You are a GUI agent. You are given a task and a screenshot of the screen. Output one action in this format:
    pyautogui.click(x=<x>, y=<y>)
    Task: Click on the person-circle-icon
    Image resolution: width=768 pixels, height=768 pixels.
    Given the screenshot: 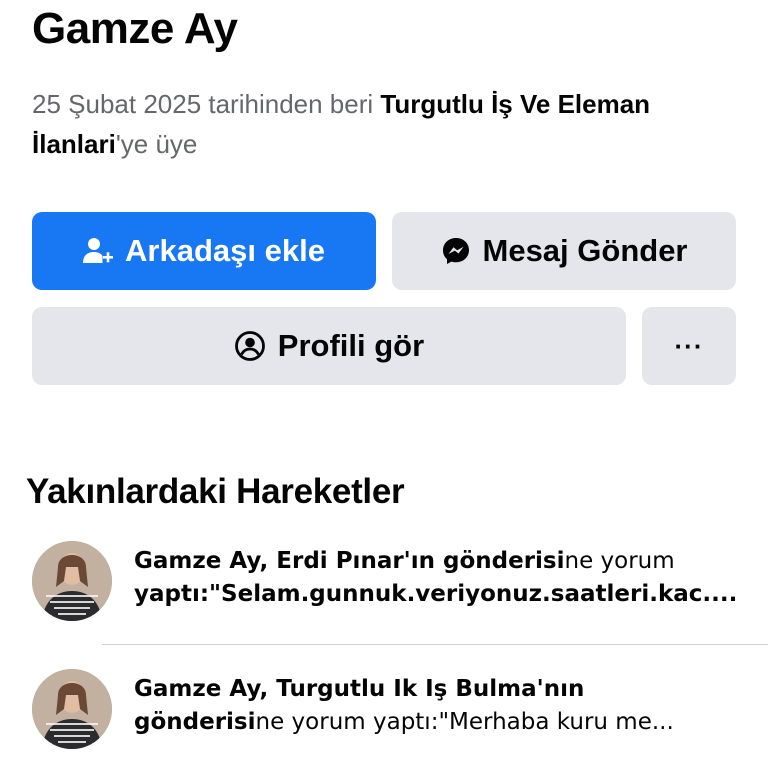 What is the action you would take?
    pyautogui.click(x=249, y=346)
    